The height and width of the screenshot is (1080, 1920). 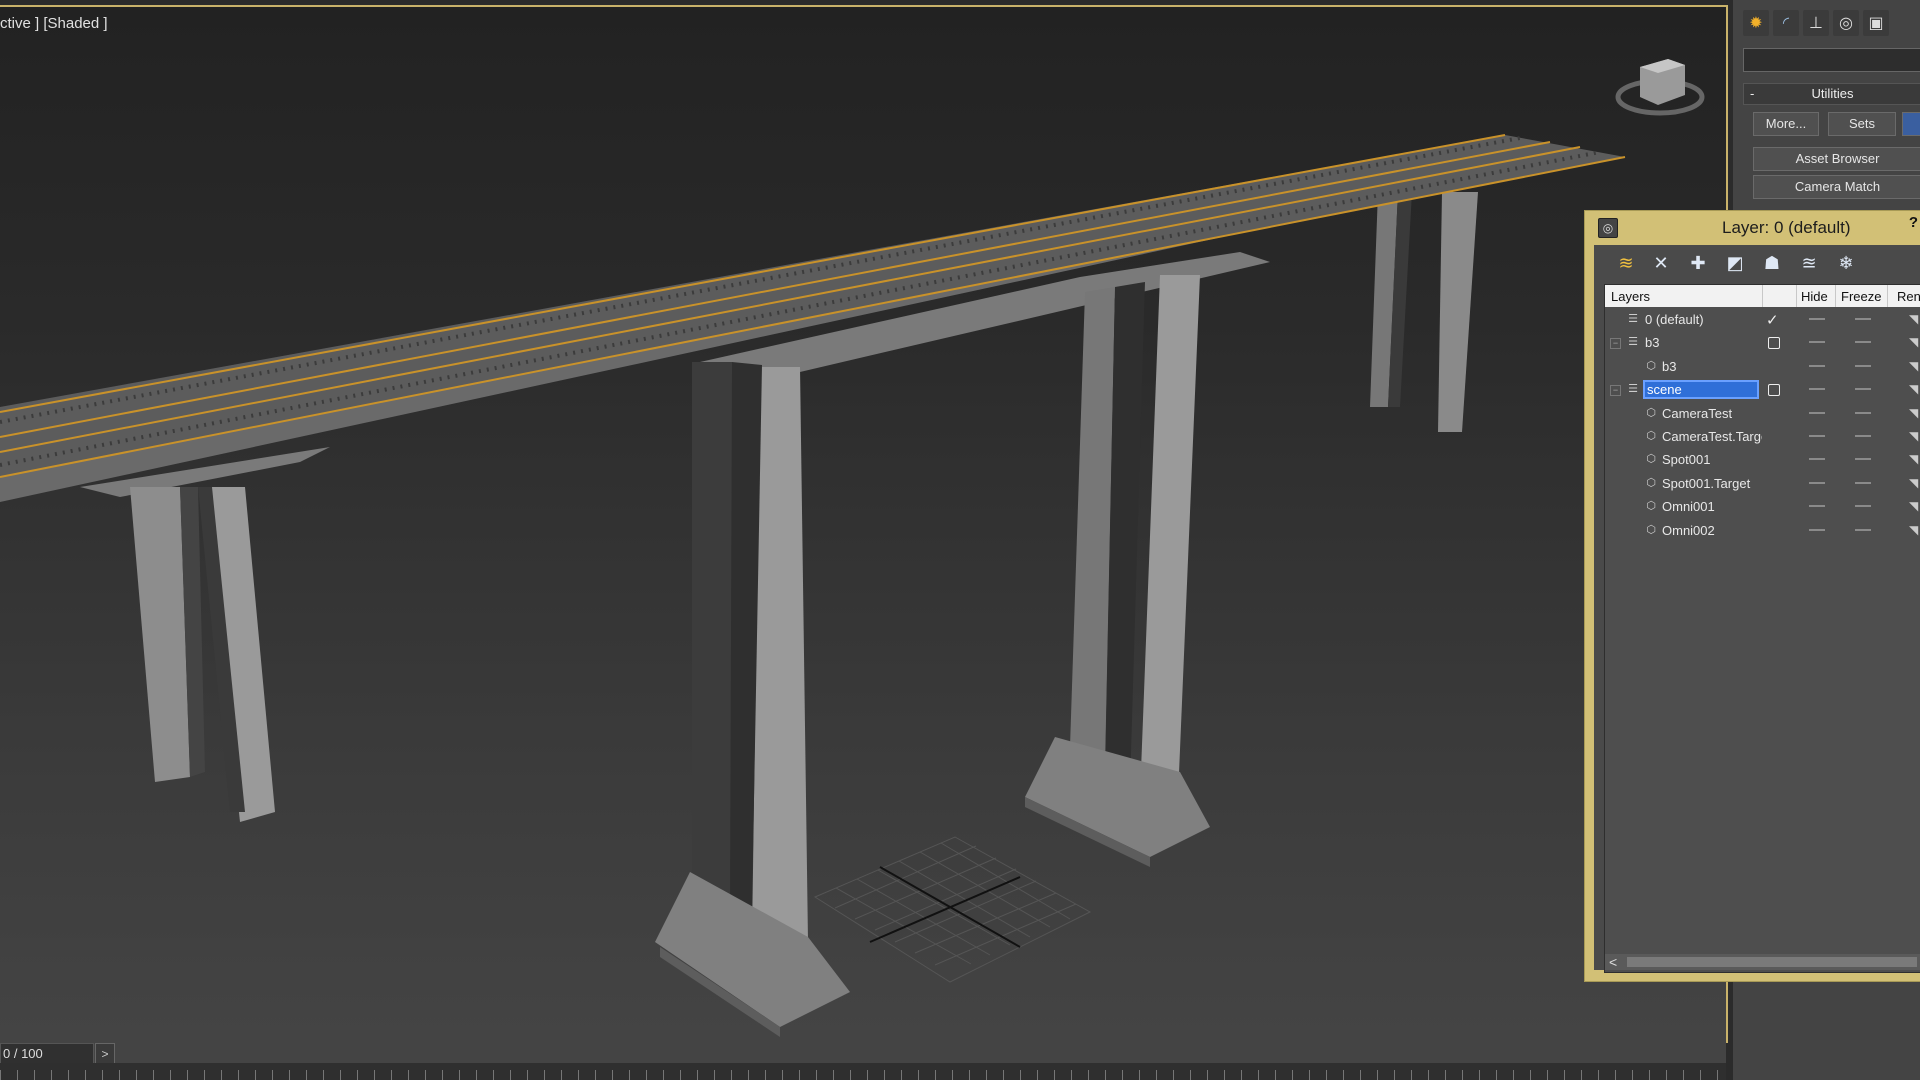 I want to click on highlight-layer-icon: ☗, so click(x=1772, y=263).